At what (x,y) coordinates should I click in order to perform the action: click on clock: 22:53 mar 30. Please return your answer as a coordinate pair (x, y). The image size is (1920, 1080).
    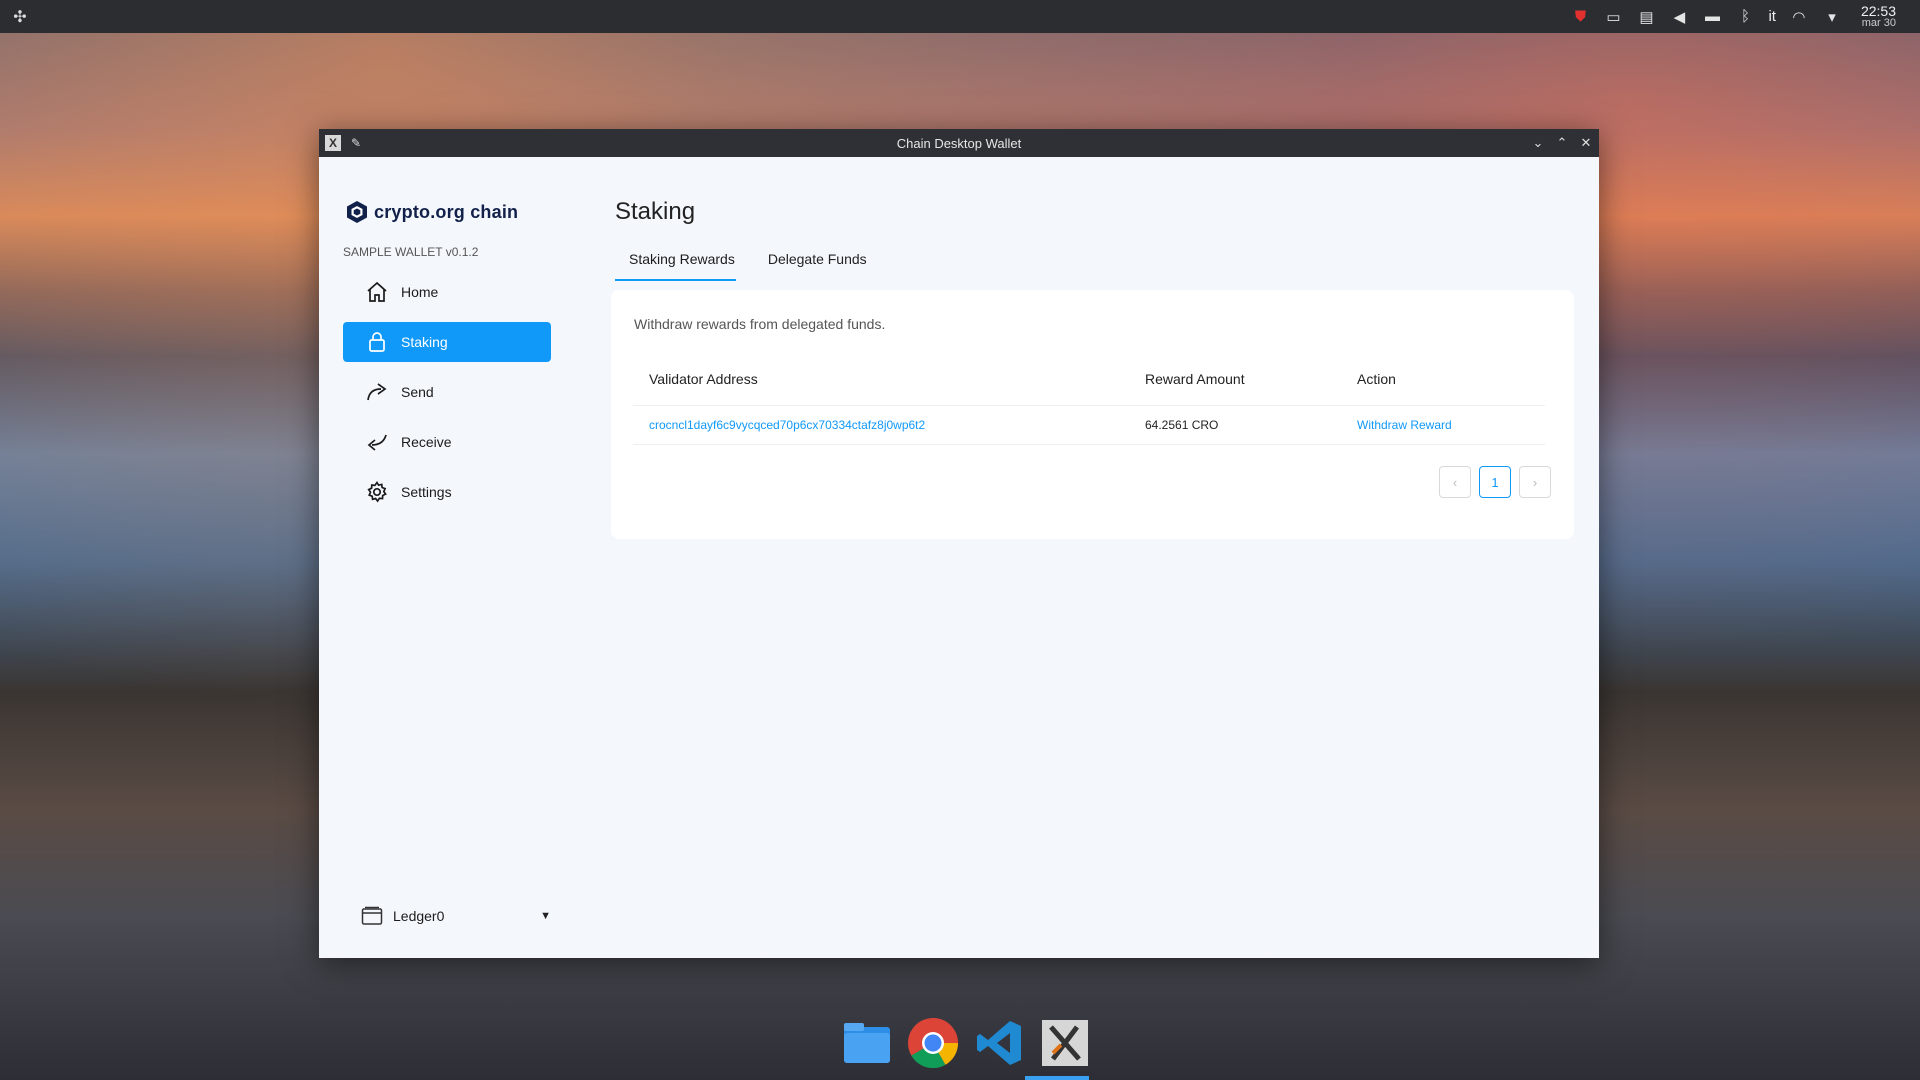
    Looking at the image, I should click on (1878, 15).